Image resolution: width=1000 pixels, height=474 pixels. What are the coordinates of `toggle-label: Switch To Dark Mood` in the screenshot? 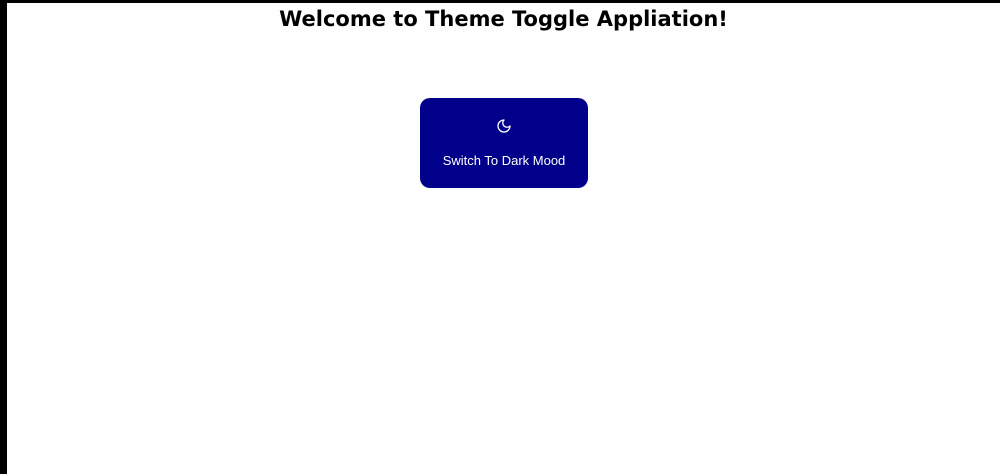 It's located at (504, 160).